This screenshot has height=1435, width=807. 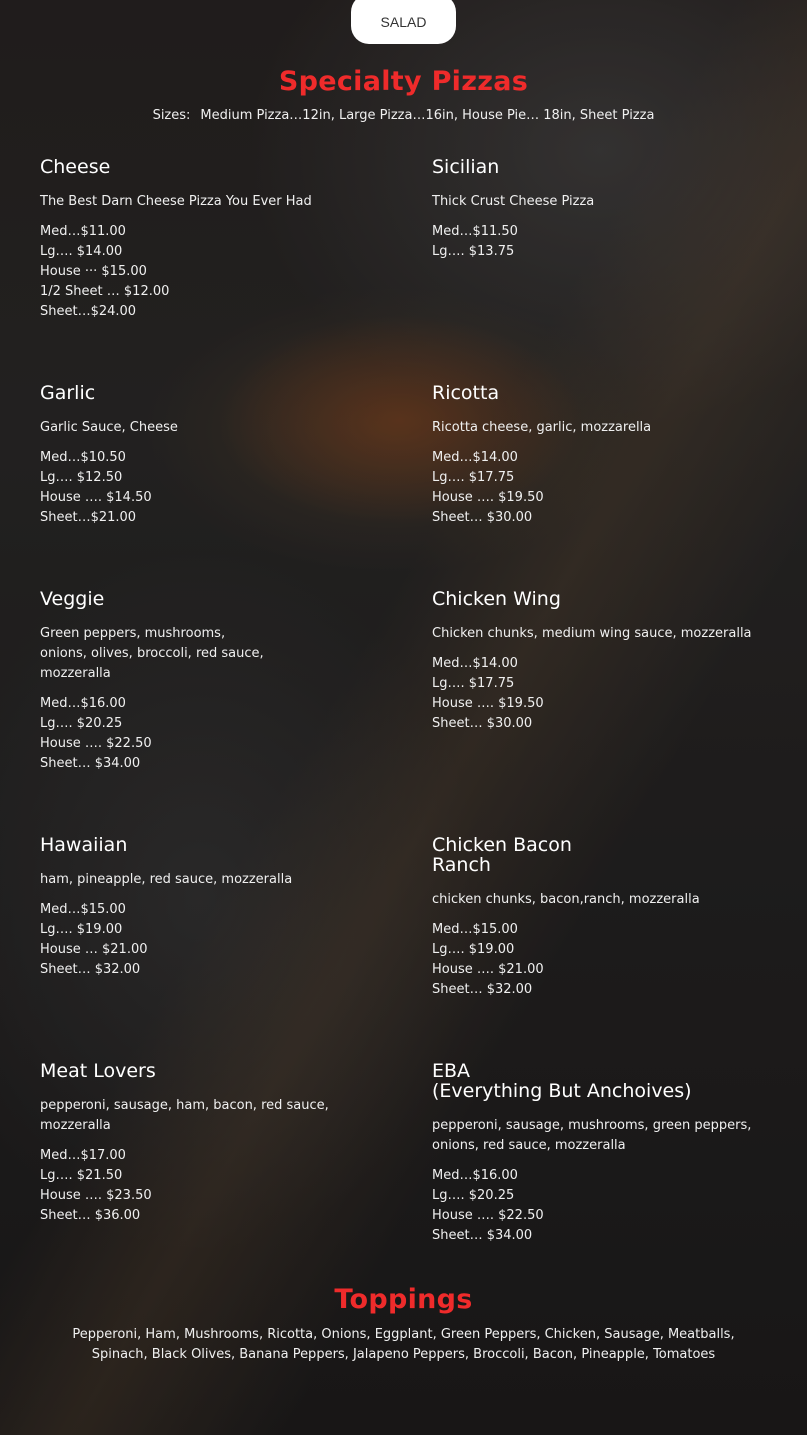 I want to click on menu-item-name: Cheese, so click(x=75, y=167).